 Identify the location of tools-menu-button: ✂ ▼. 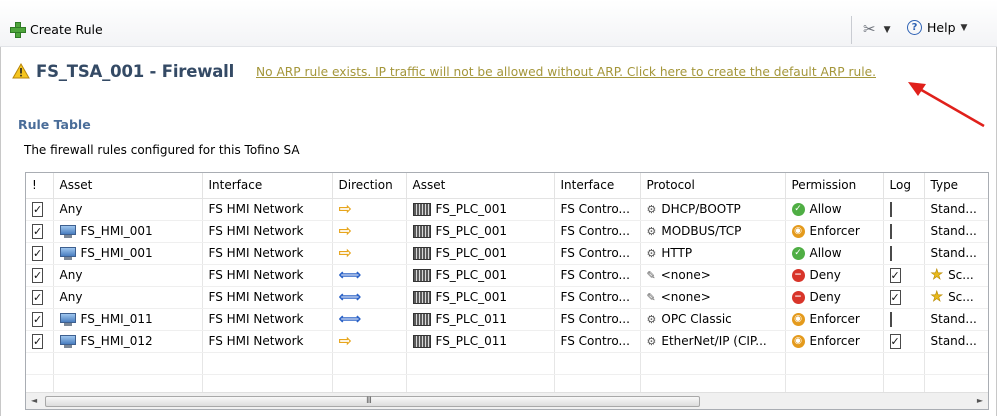
(877, 29).